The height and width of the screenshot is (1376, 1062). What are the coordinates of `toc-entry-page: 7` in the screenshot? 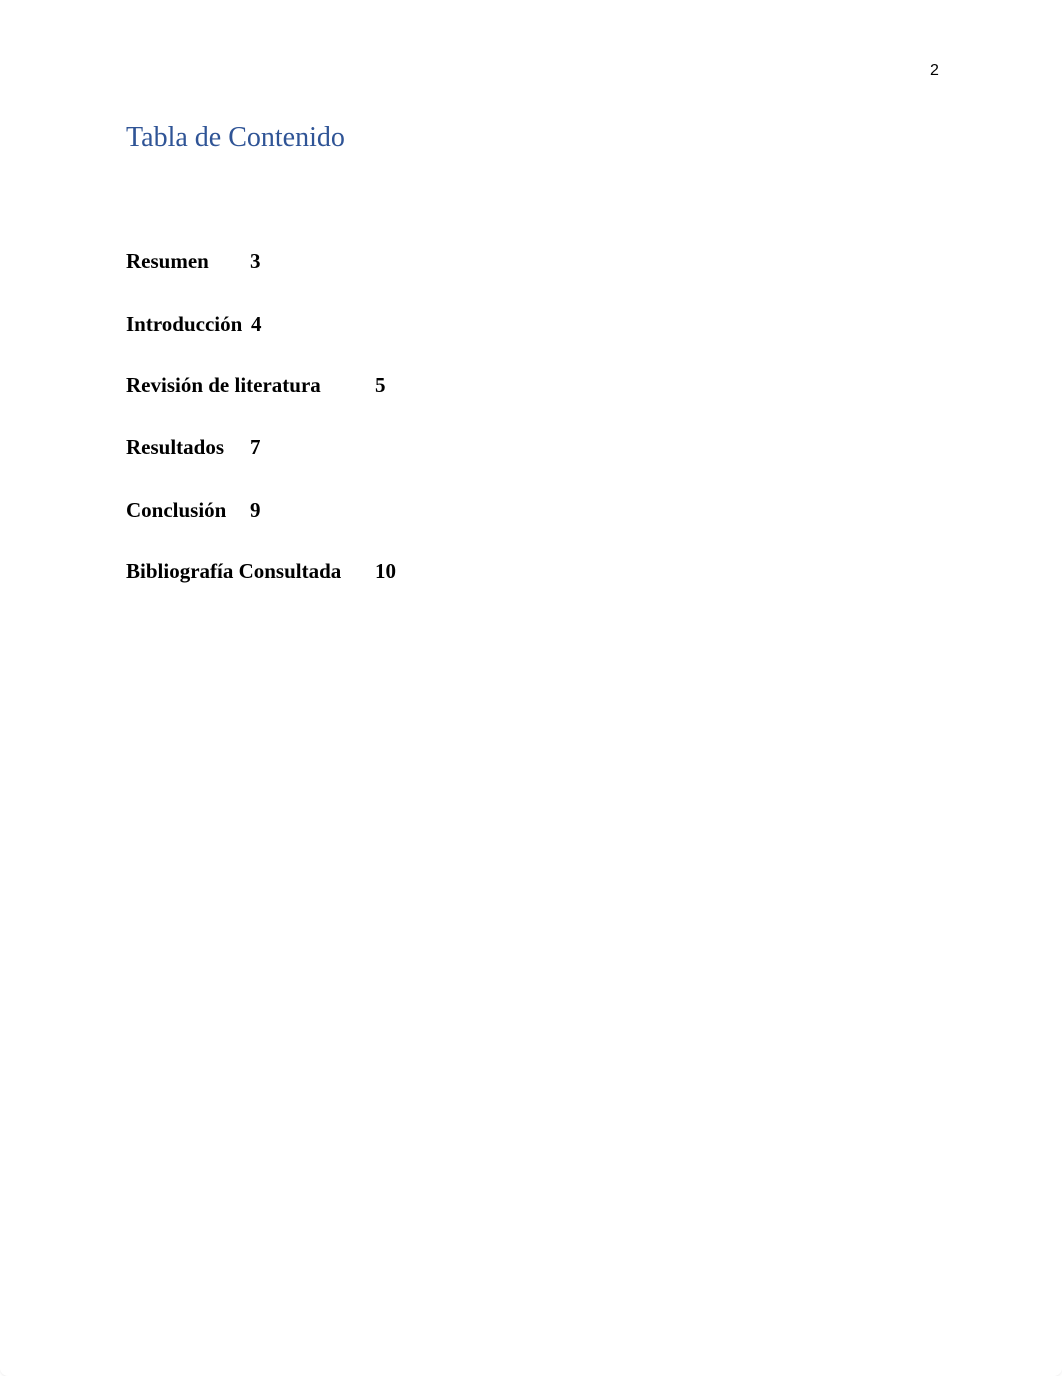 It's located at (255, 447).